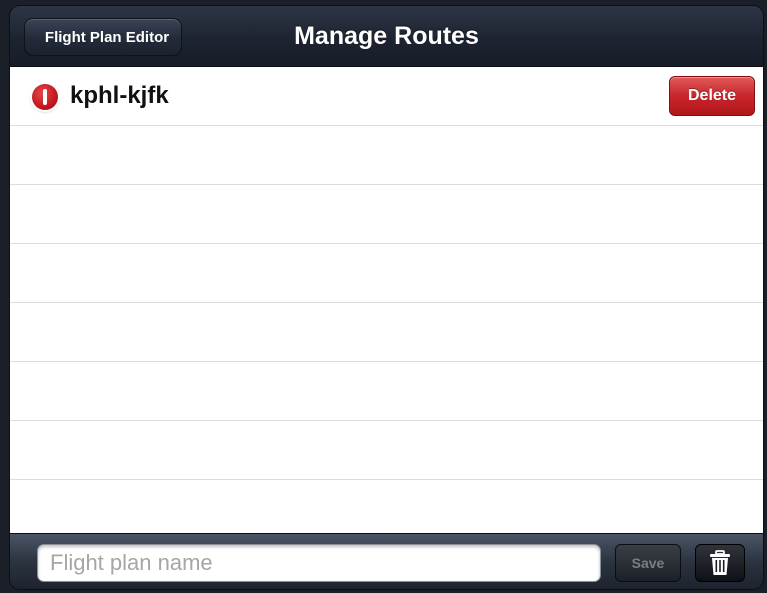 This screenshot has height=593, width=767. What do you see at coordinates (712, 96) in the screenshot?
I see `delete-button: Delete` at bounding box center [712, 96].